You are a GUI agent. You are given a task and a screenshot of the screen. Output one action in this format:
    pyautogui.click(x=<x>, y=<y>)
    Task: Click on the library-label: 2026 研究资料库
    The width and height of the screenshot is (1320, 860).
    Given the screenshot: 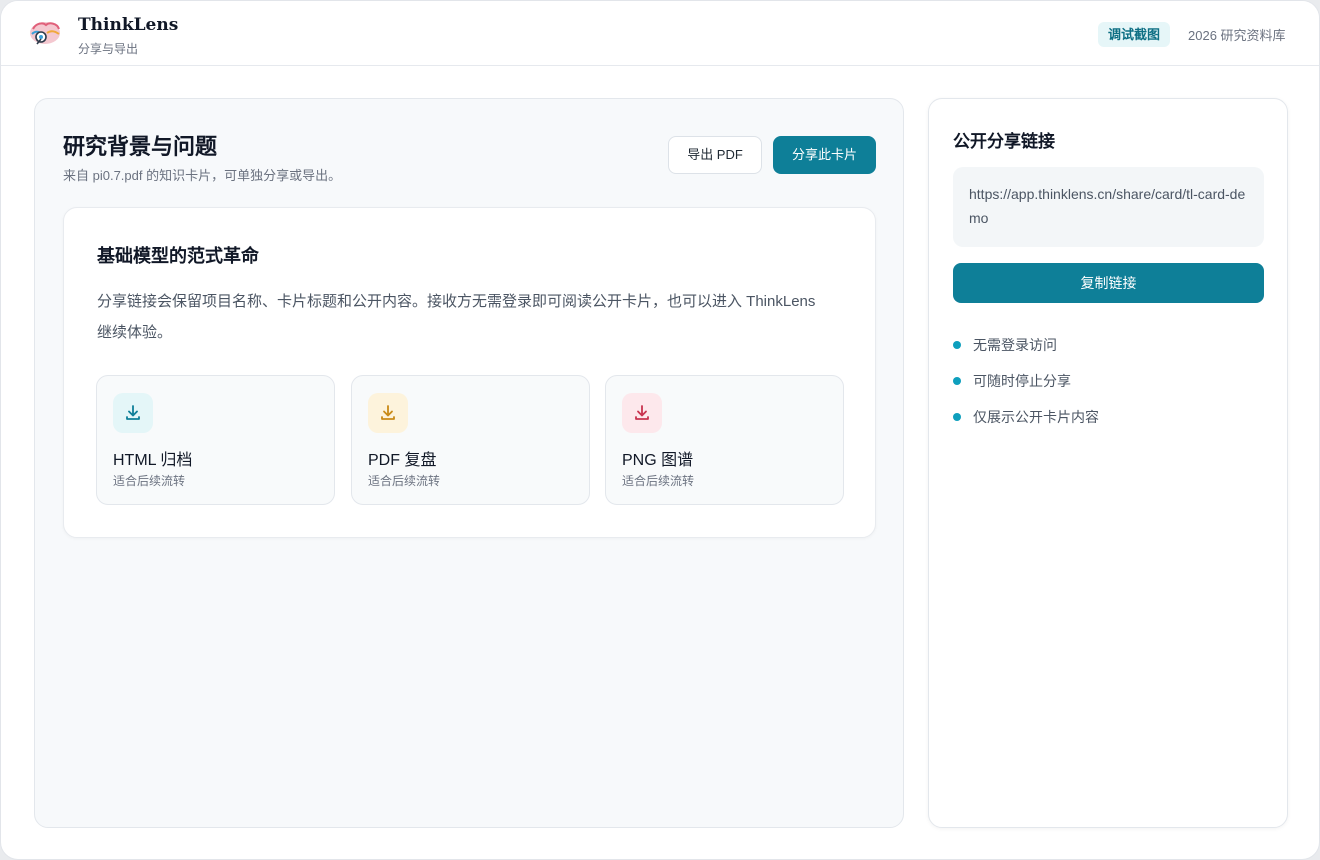 What is the action you would take?
    pyautogui.click(x=1237, y=34)
    